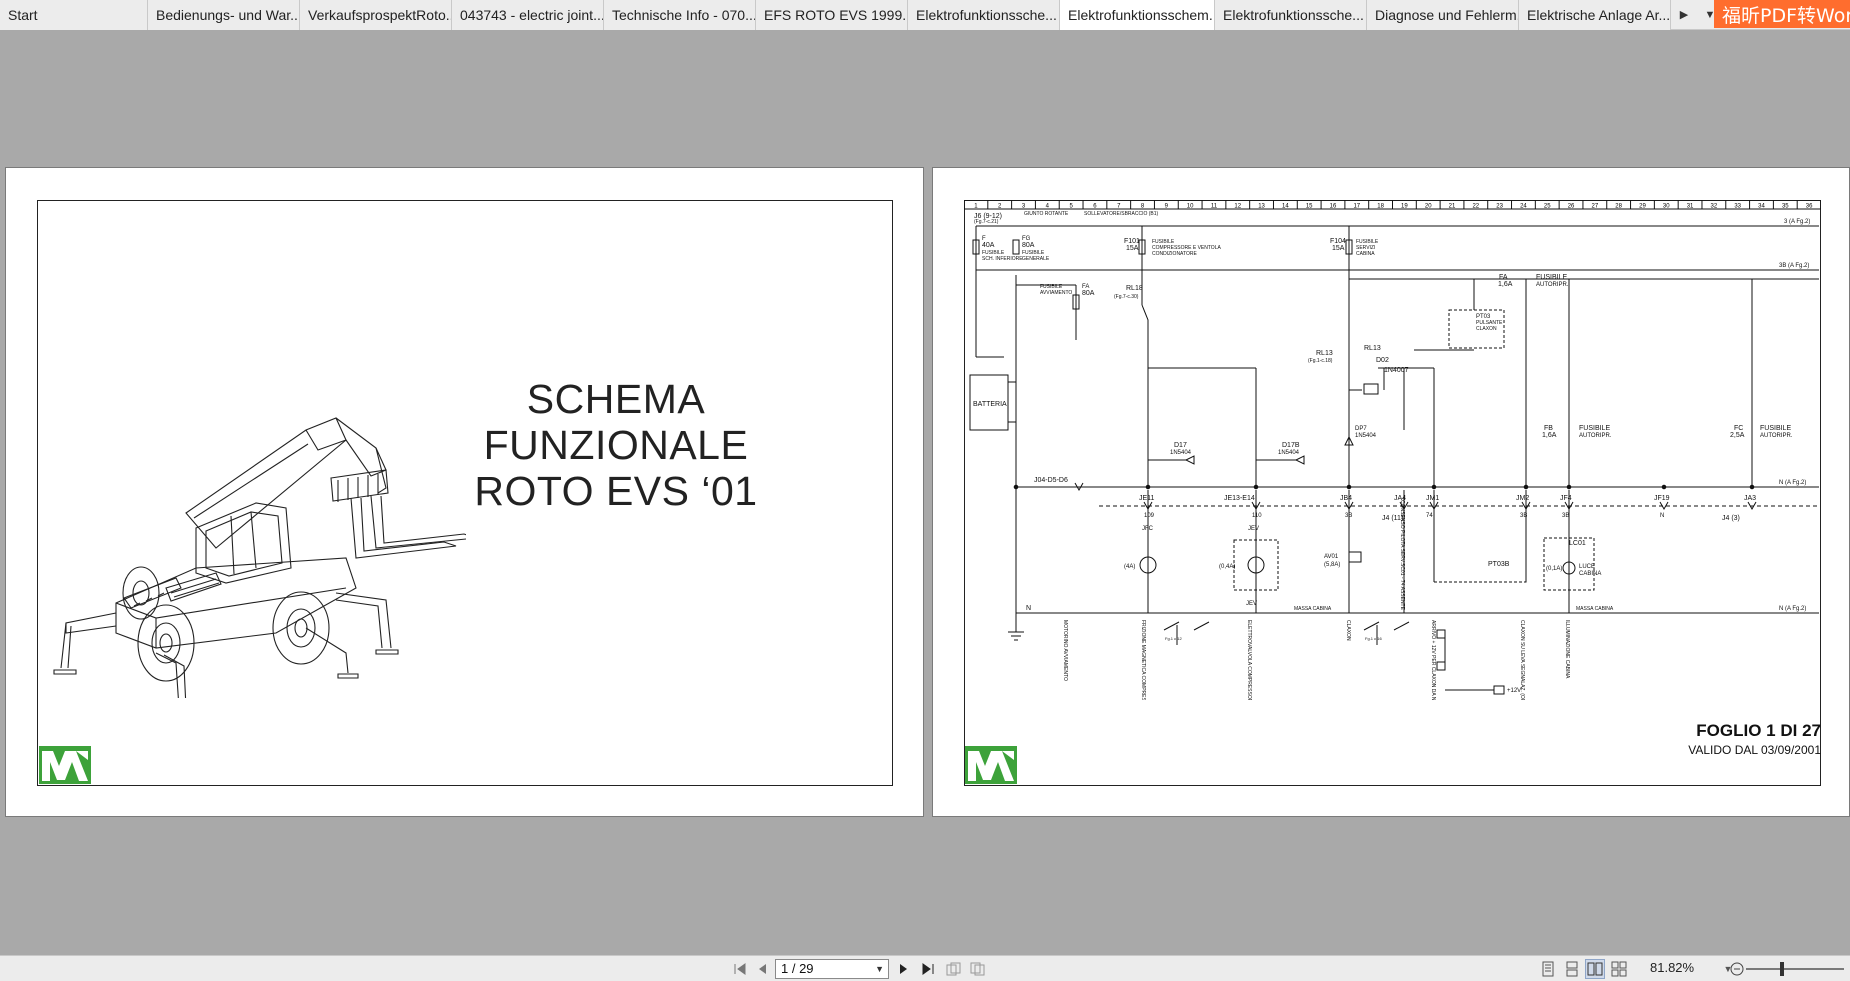 This screenshot has height=981, width=1850. What do you see at coordinates (1046, 214) in the screenshot?
I see `schematic-label-giunto: GIUNTO ROTANTE` at bounding box center [1046, 214].